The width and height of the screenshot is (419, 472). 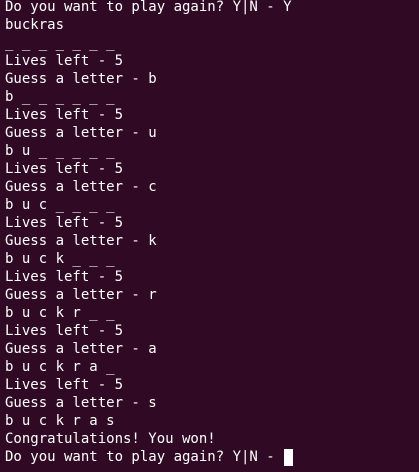 I want to click on terminal-line: b u c k _ _ _, so click(x=60, y=259).